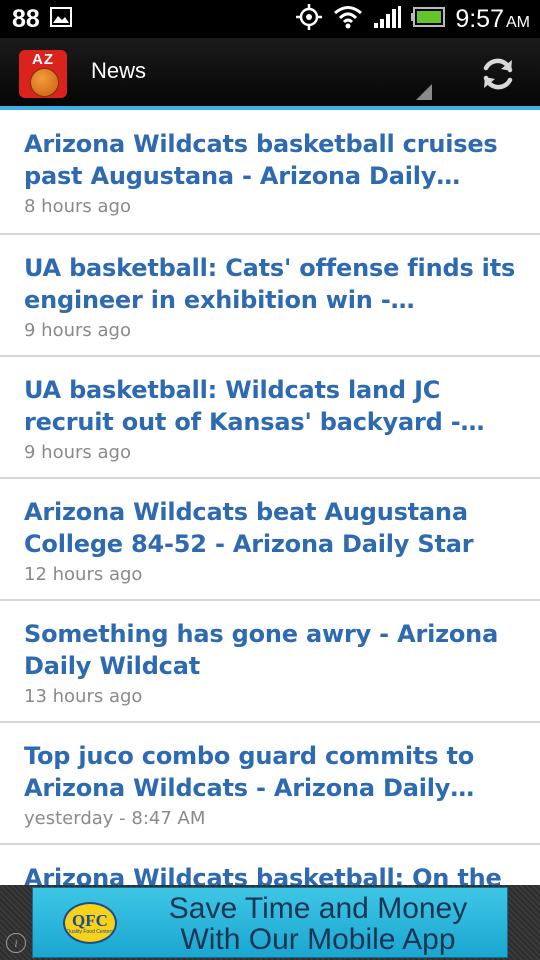  What do you see at coordinates (44, 82) in the screenshot?
I see `basketball-icon` at bounding box center [44, 82].